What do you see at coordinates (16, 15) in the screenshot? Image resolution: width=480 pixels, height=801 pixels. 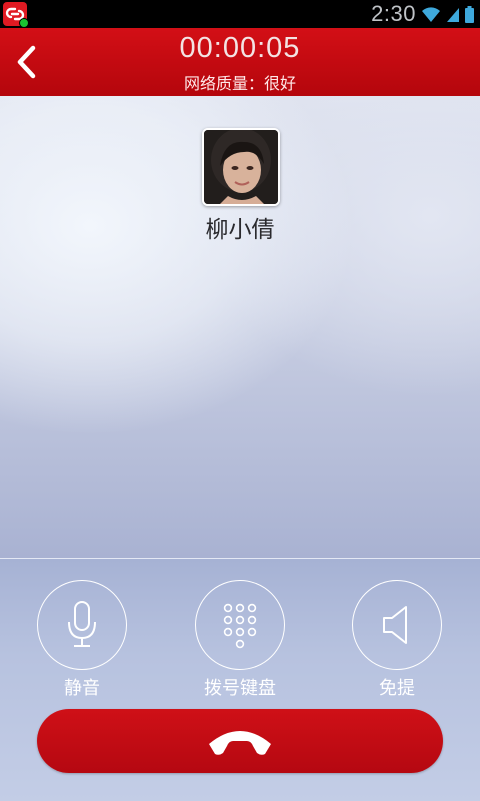 I see `app-notification-icon` at bounding box center [16, 15].